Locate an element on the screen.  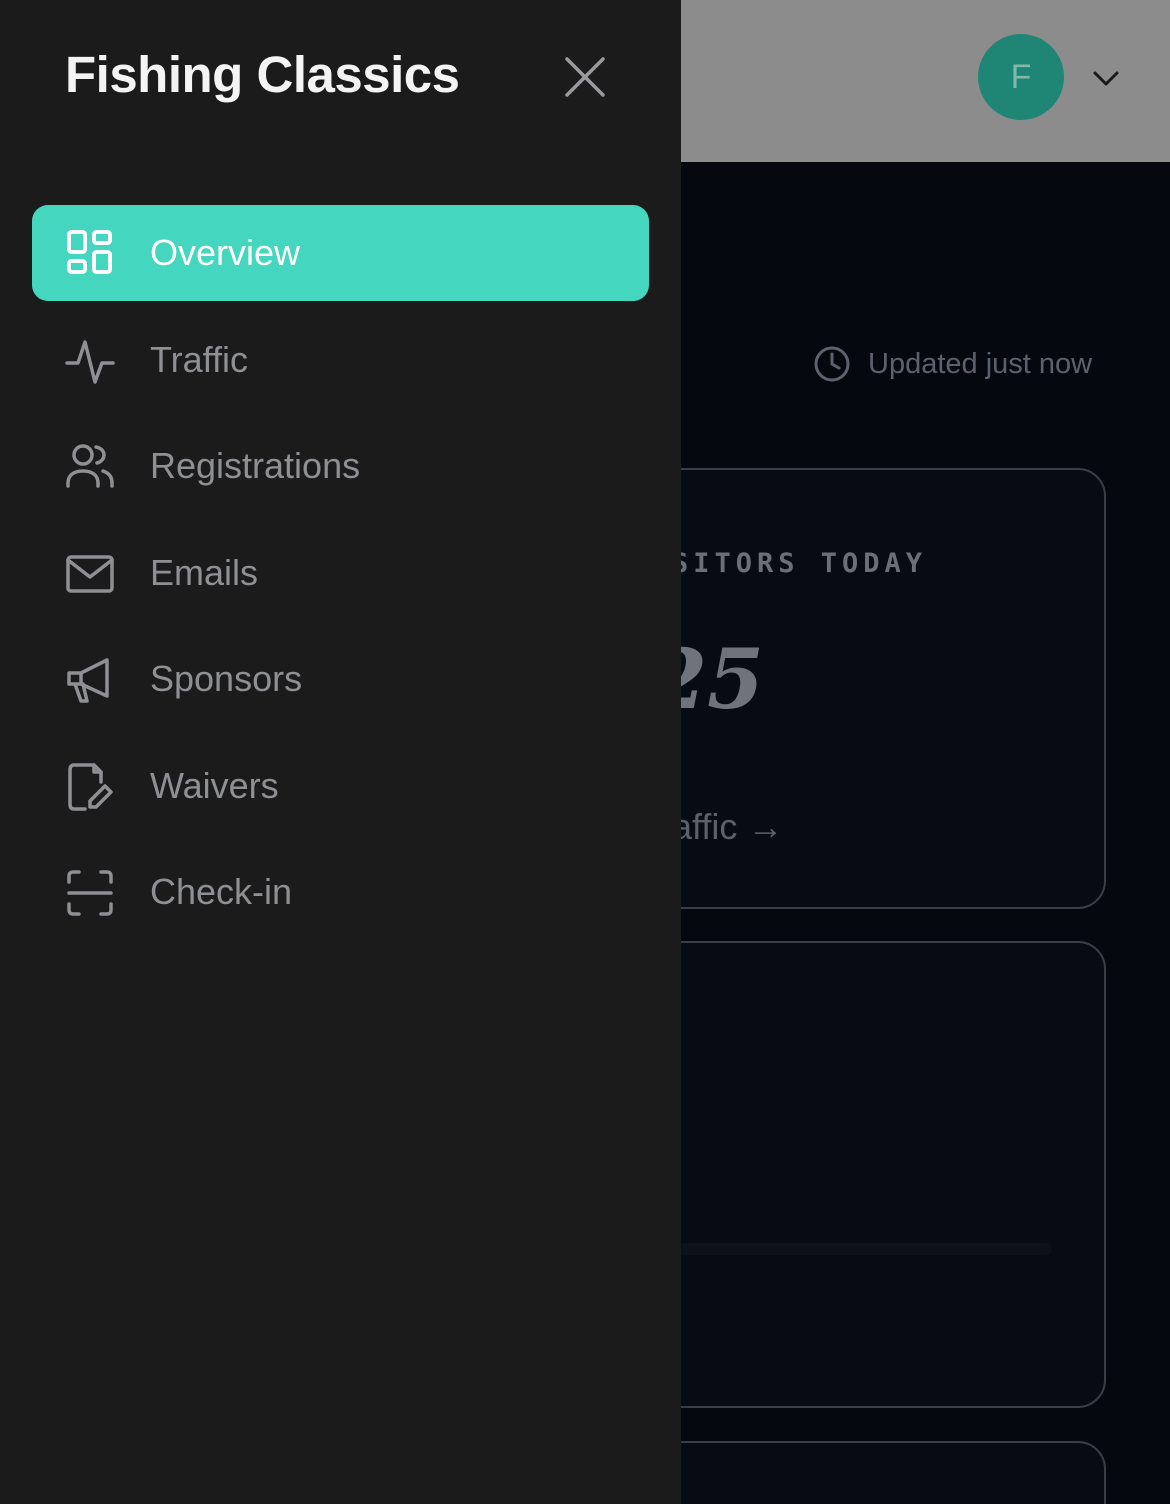
sidebar-item-label: Overview is located at coordinates (225, 252).